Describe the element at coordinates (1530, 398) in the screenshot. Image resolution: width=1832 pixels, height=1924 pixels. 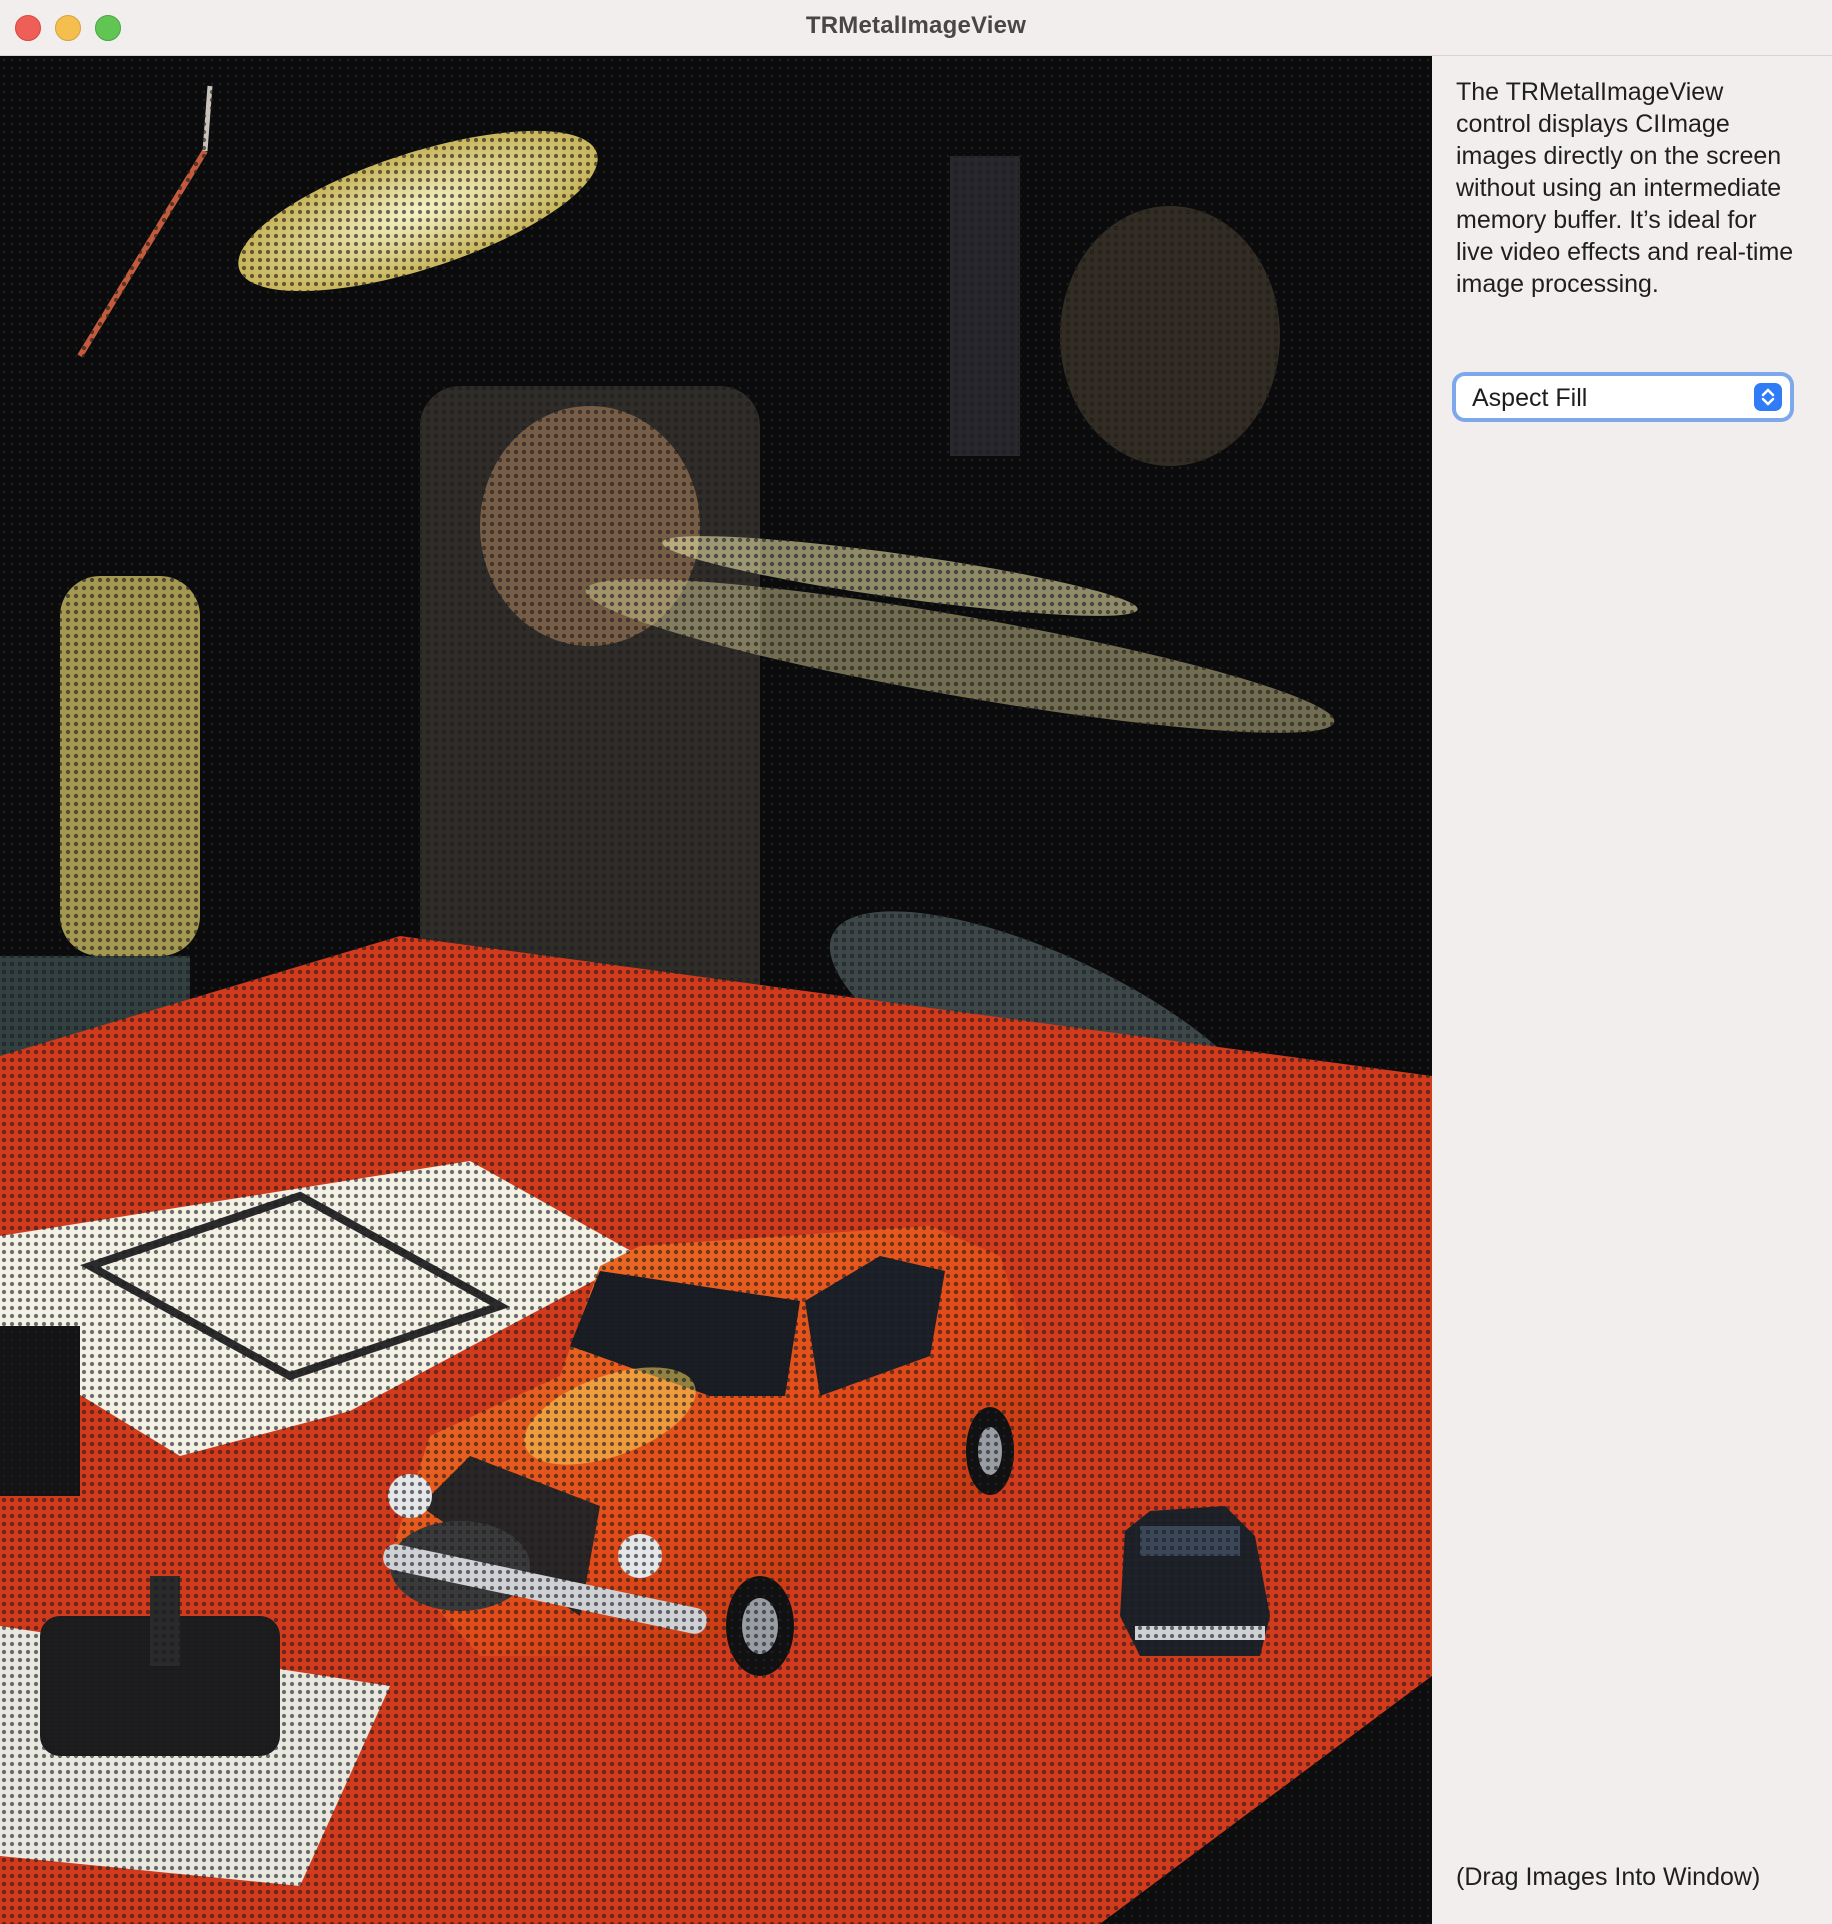
I see `content-mode-selected-value: Aspect Fill` at that location.